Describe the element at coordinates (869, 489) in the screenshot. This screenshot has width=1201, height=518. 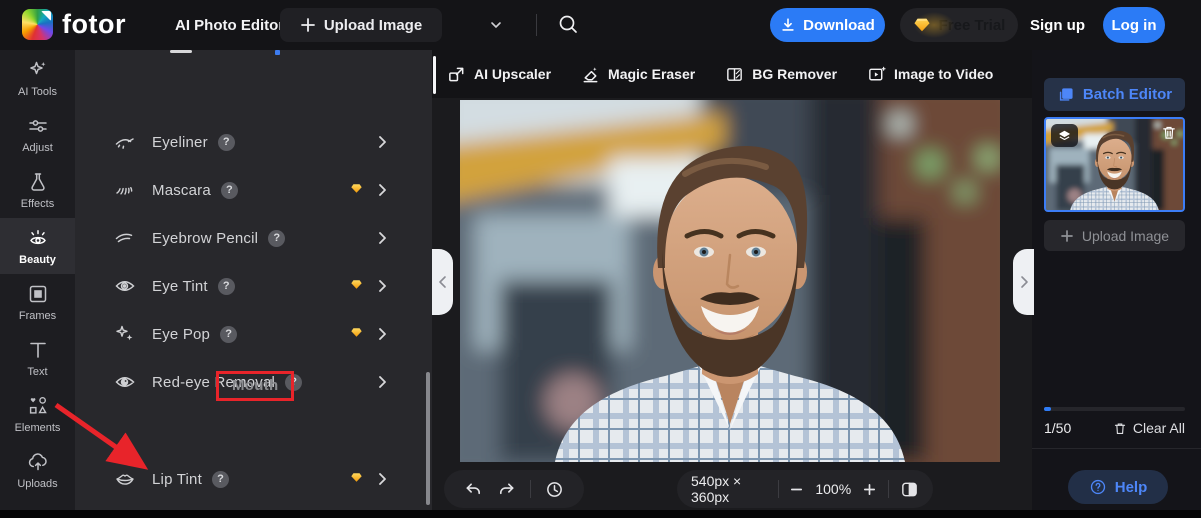
I see `zoom-in-button` at that location.